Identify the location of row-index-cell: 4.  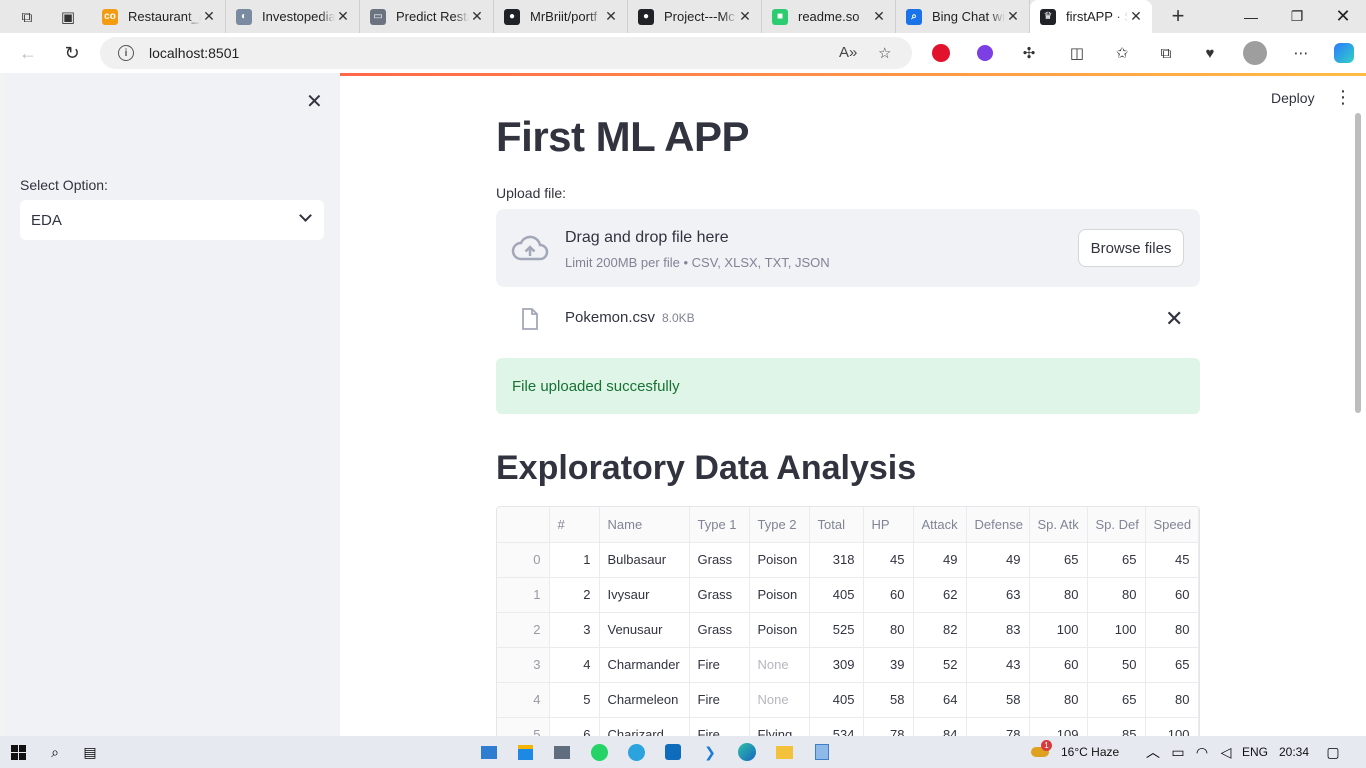
(523, 700).